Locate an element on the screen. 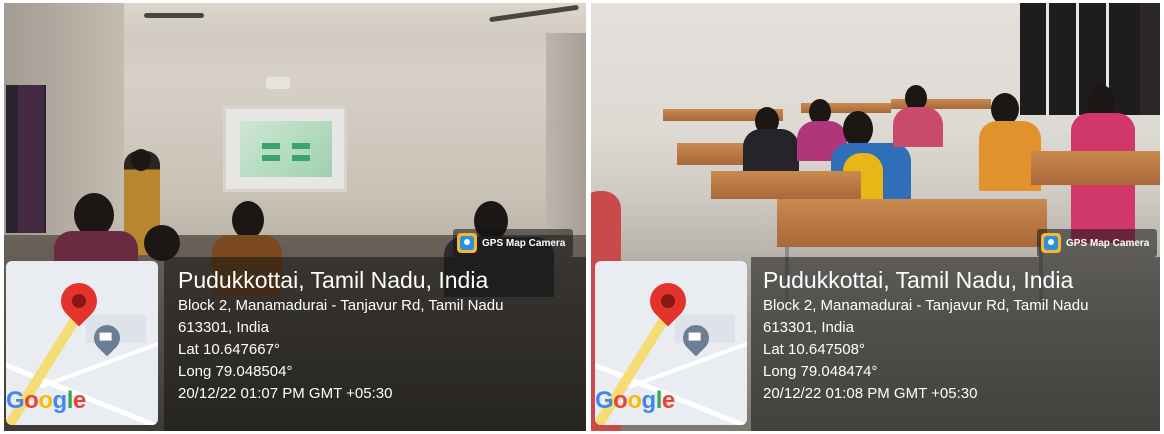 This screenshot has height=434, width=1164. longitude: Long 79.048474° is located at coordinates (820, 371).